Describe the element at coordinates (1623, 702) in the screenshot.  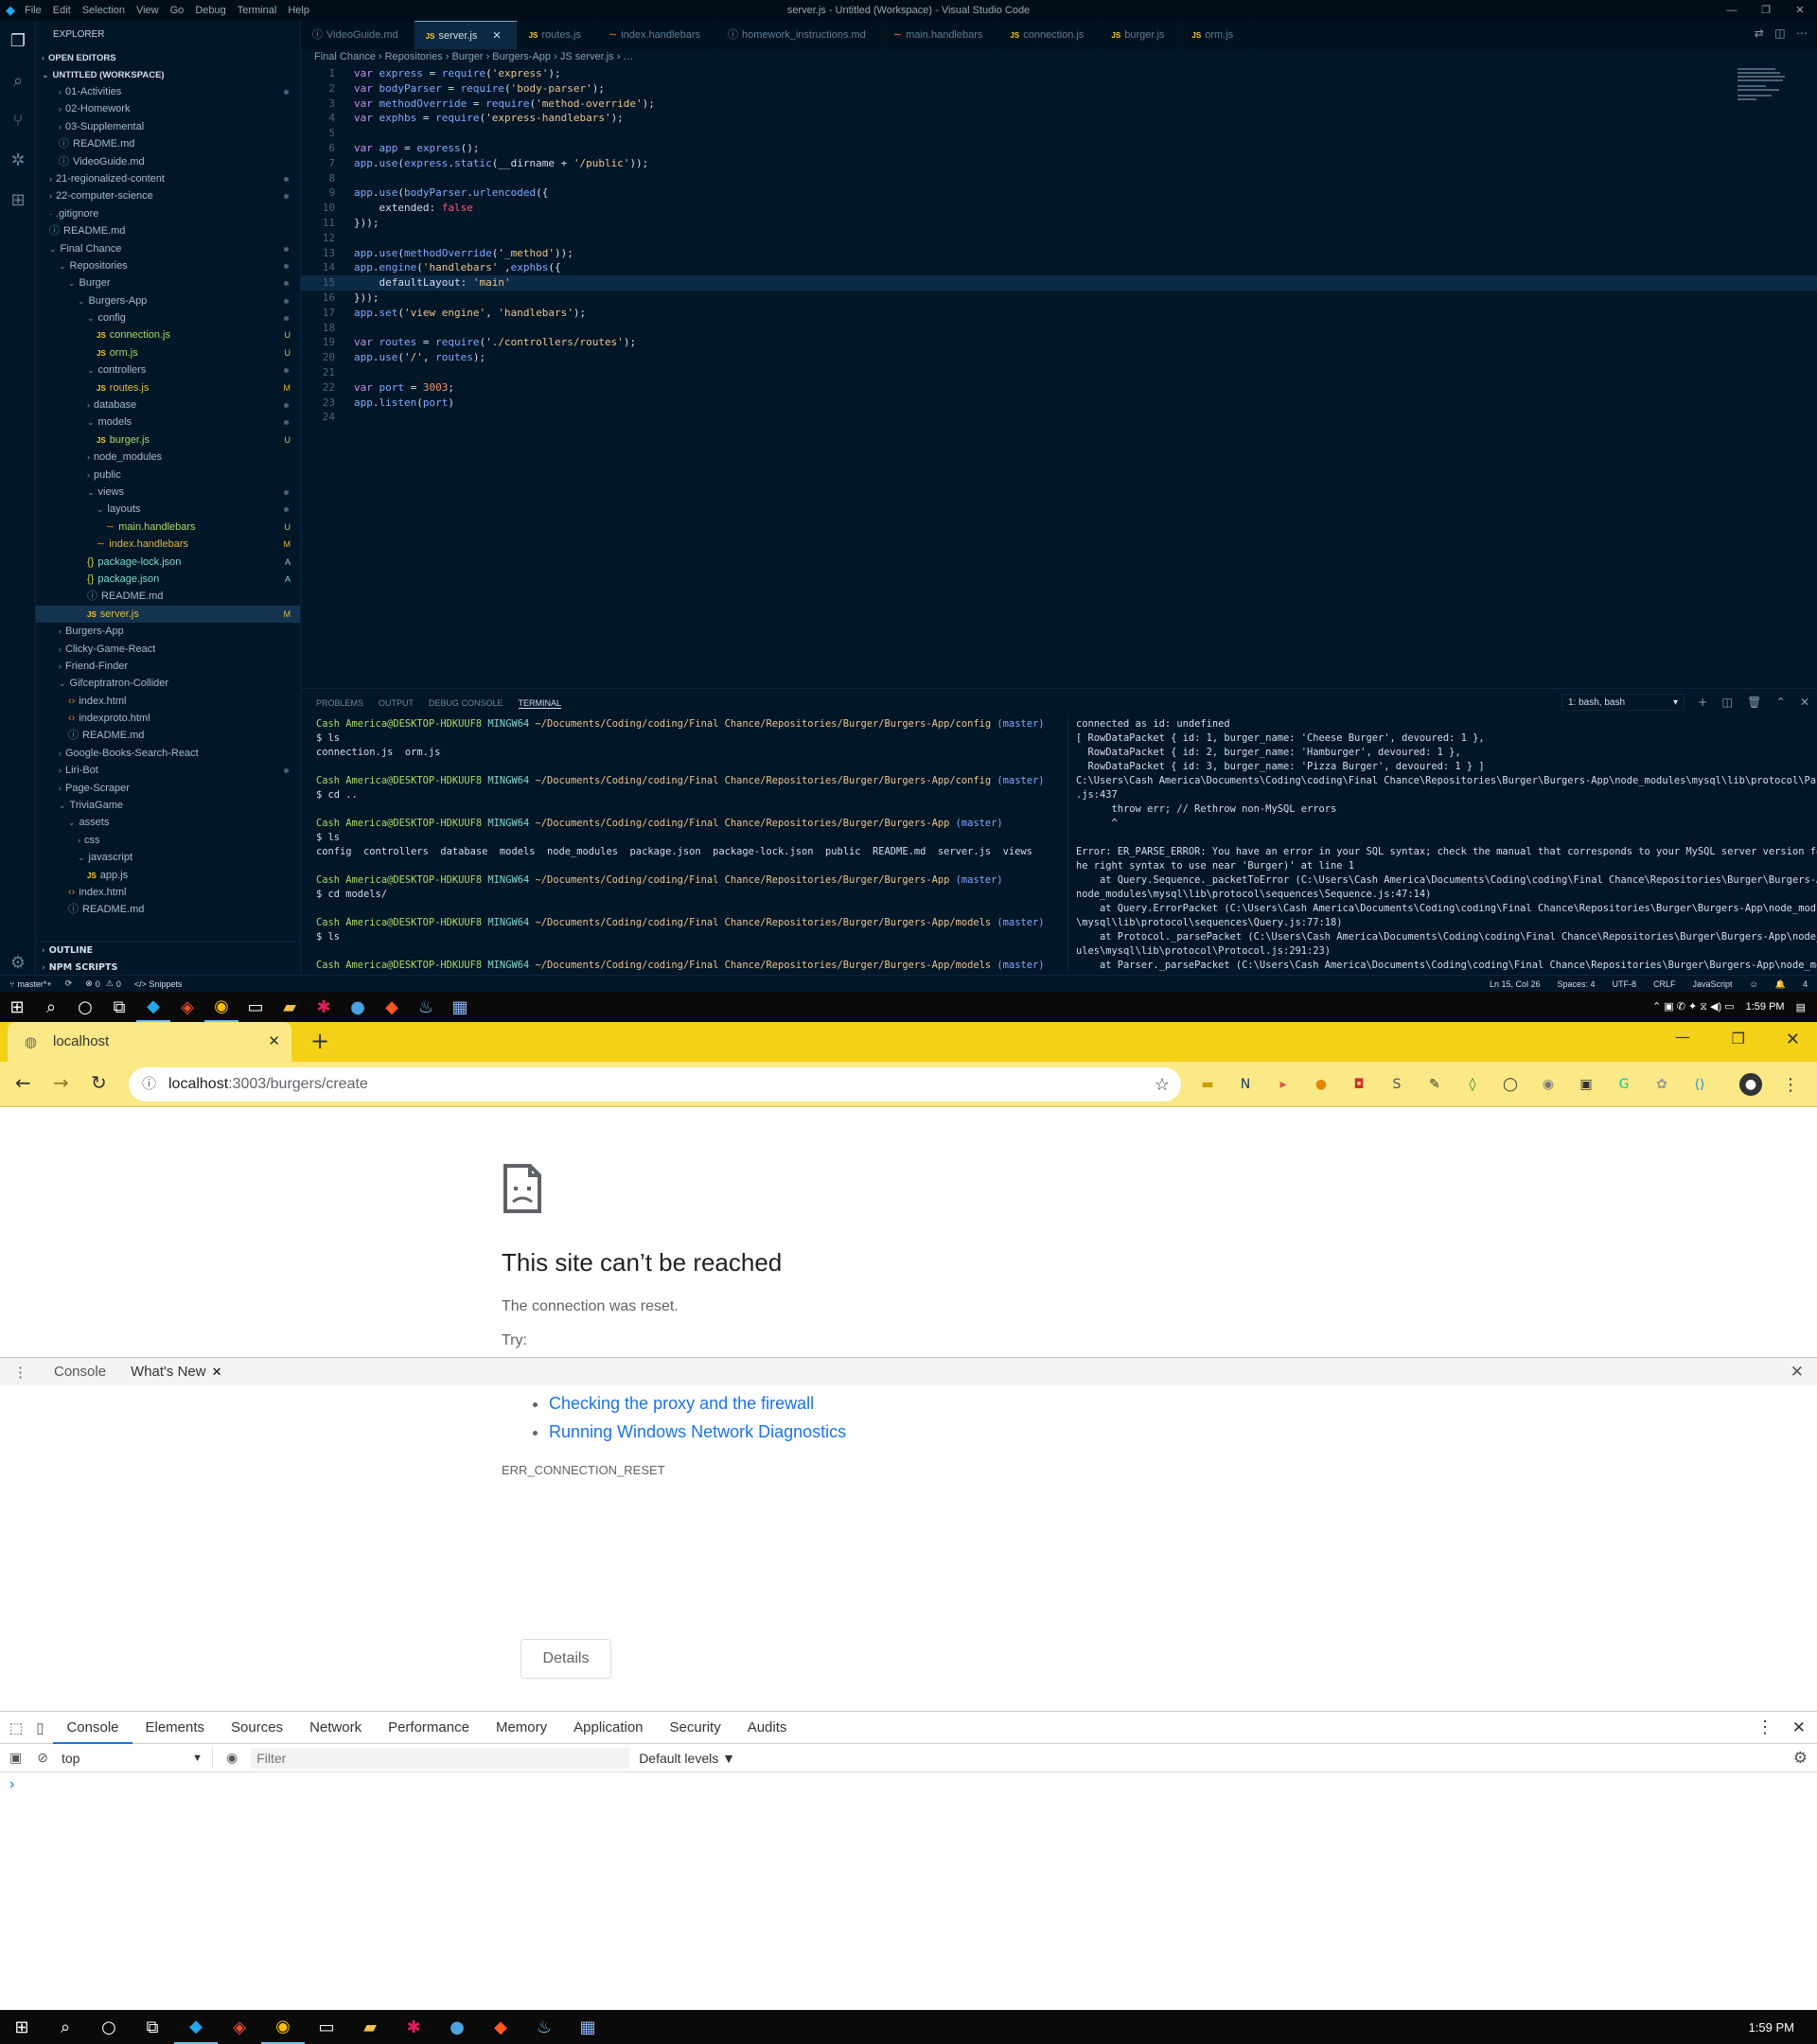
I see `terminal-select: 1: bash, bash ▾` at that location.